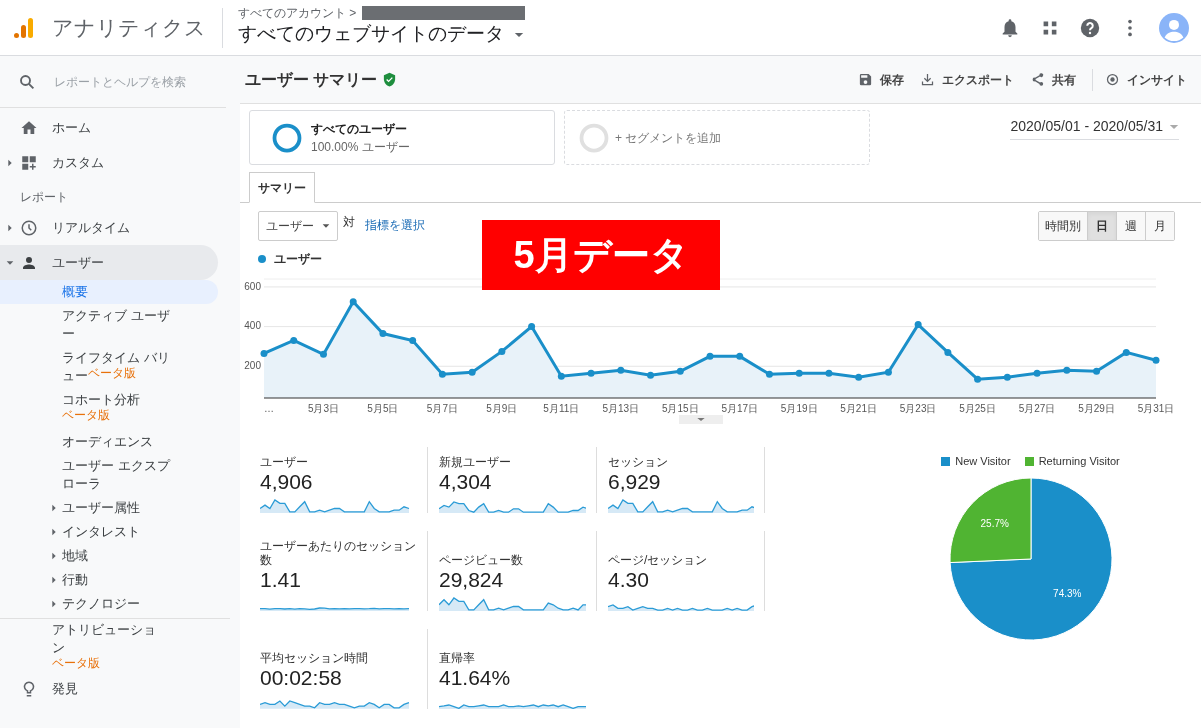 Image resolution: width=1201 pixels, height=728 pixels. What do you see at coordinates (314, 657) in the screenshot?
I see `metric-label: 平均セッション時間` at bounding box center [314, 657].